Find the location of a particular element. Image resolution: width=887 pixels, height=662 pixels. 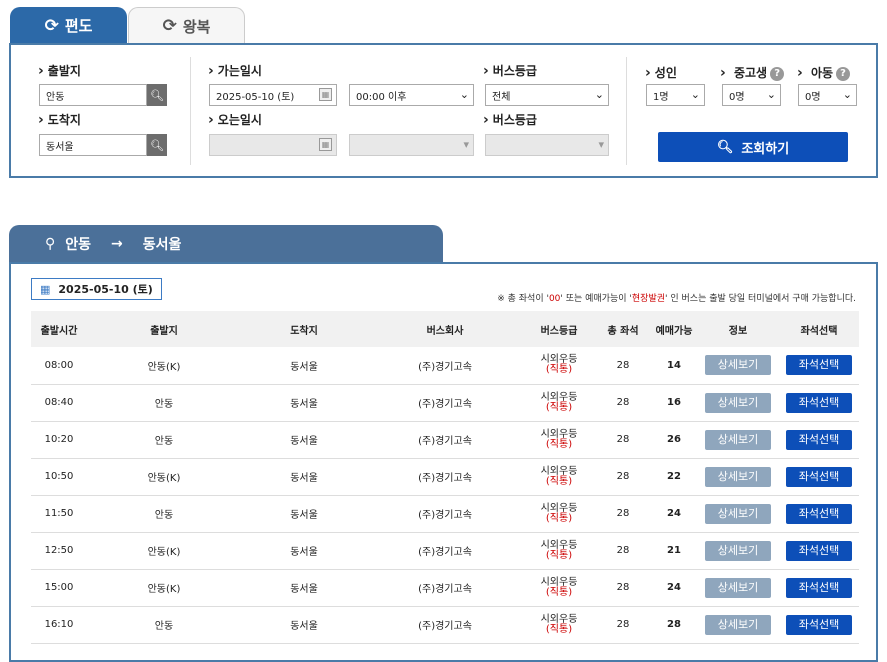

total-seats: 28 is located at coordinates (623, 587).